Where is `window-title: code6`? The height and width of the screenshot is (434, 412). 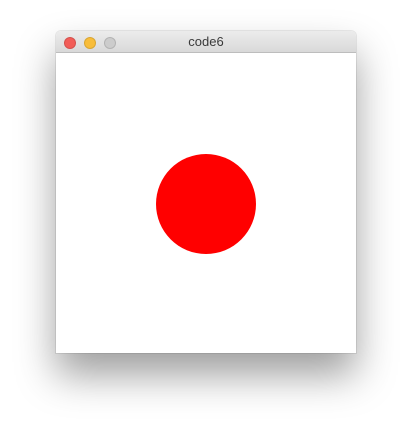 window-title: code6 is located at coordinates (206, 41).